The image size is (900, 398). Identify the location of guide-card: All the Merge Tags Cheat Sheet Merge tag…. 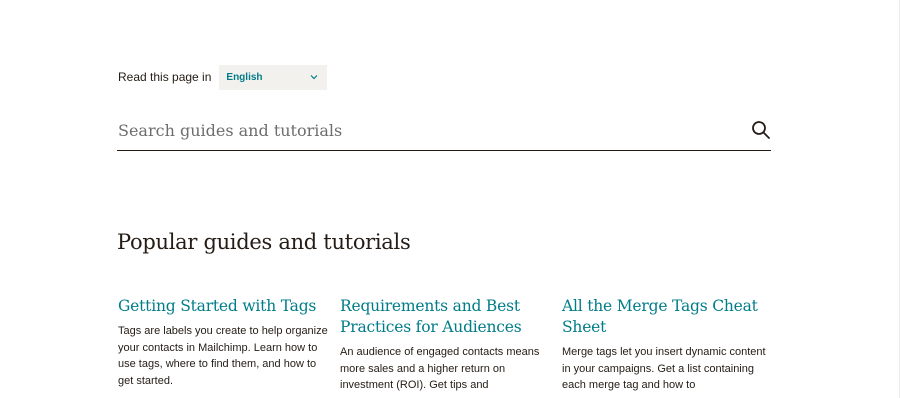
(667, 345).